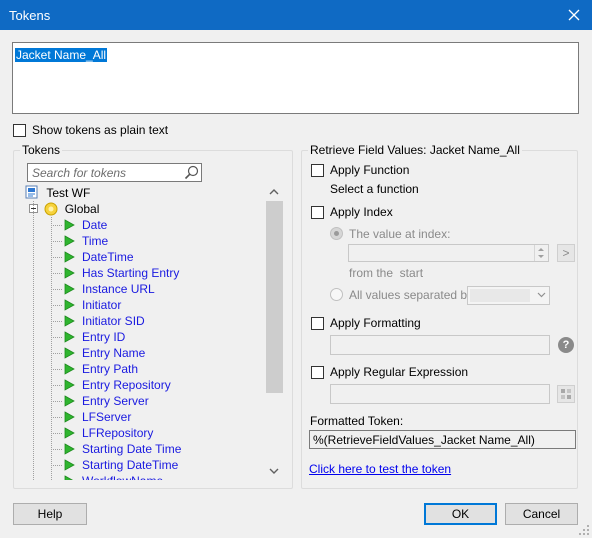  What do you see at coordinates (448, 253) in the screenshot?
I see `index-stepper` at bounding box center [448, 253].